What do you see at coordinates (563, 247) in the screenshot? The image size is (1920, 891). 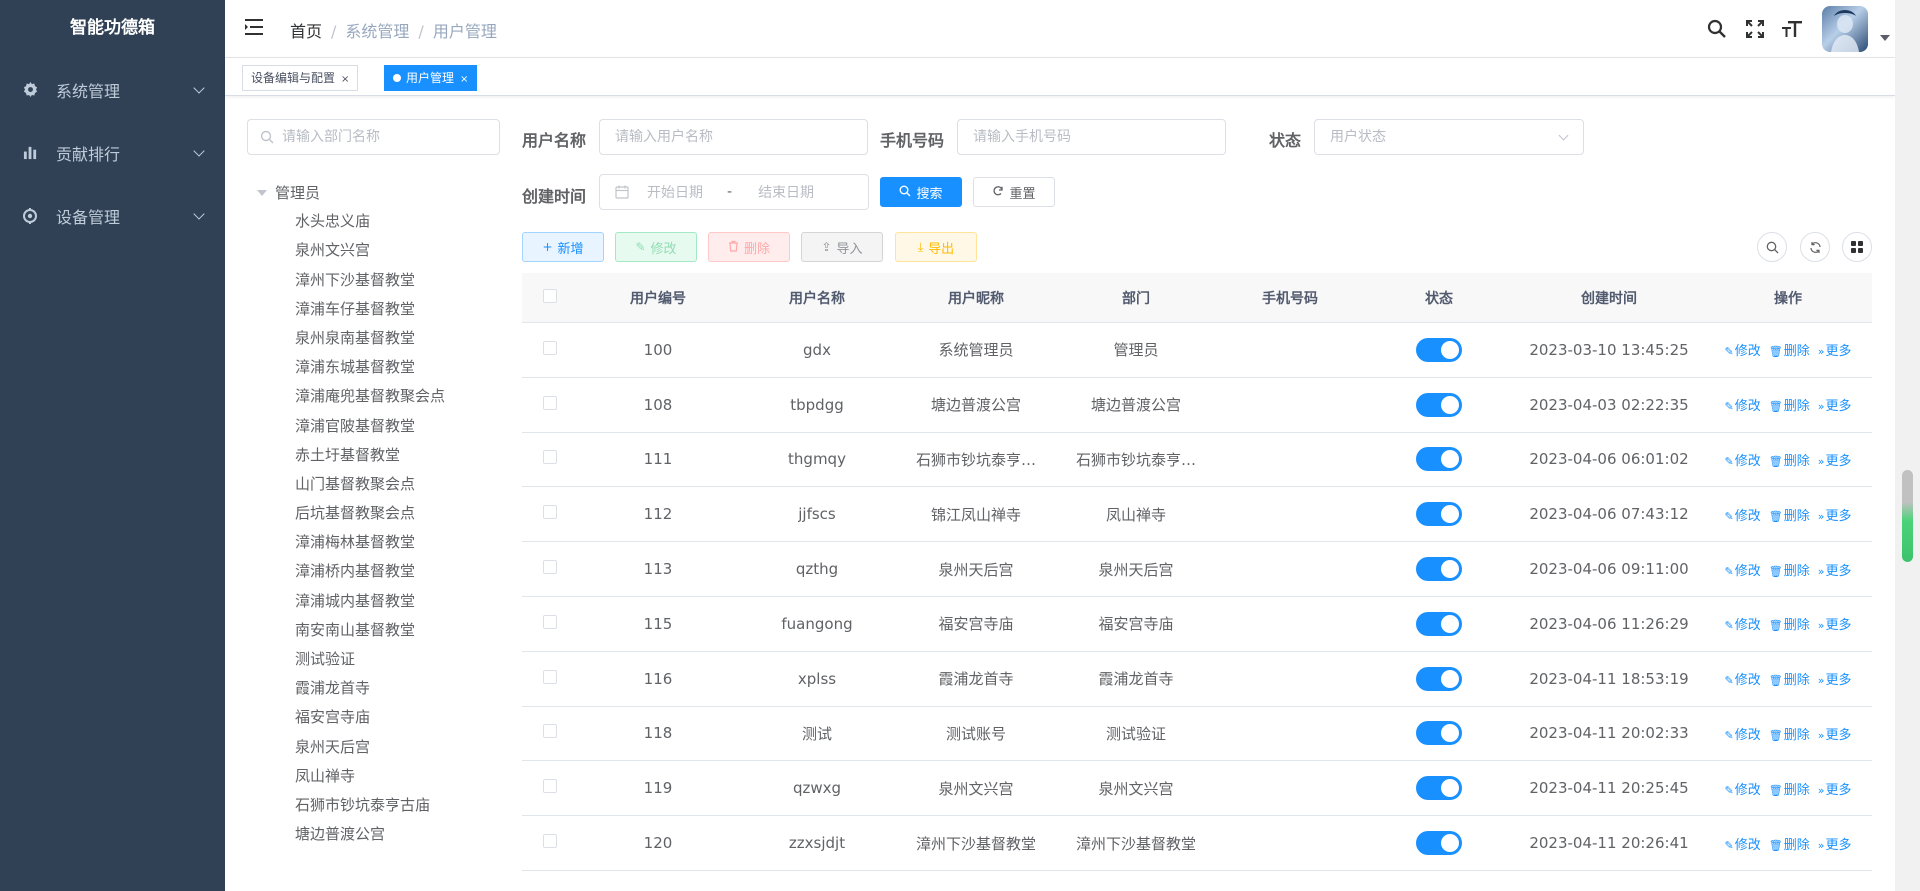 I see `add-button: + 新增` at bounding box center [563, 247].